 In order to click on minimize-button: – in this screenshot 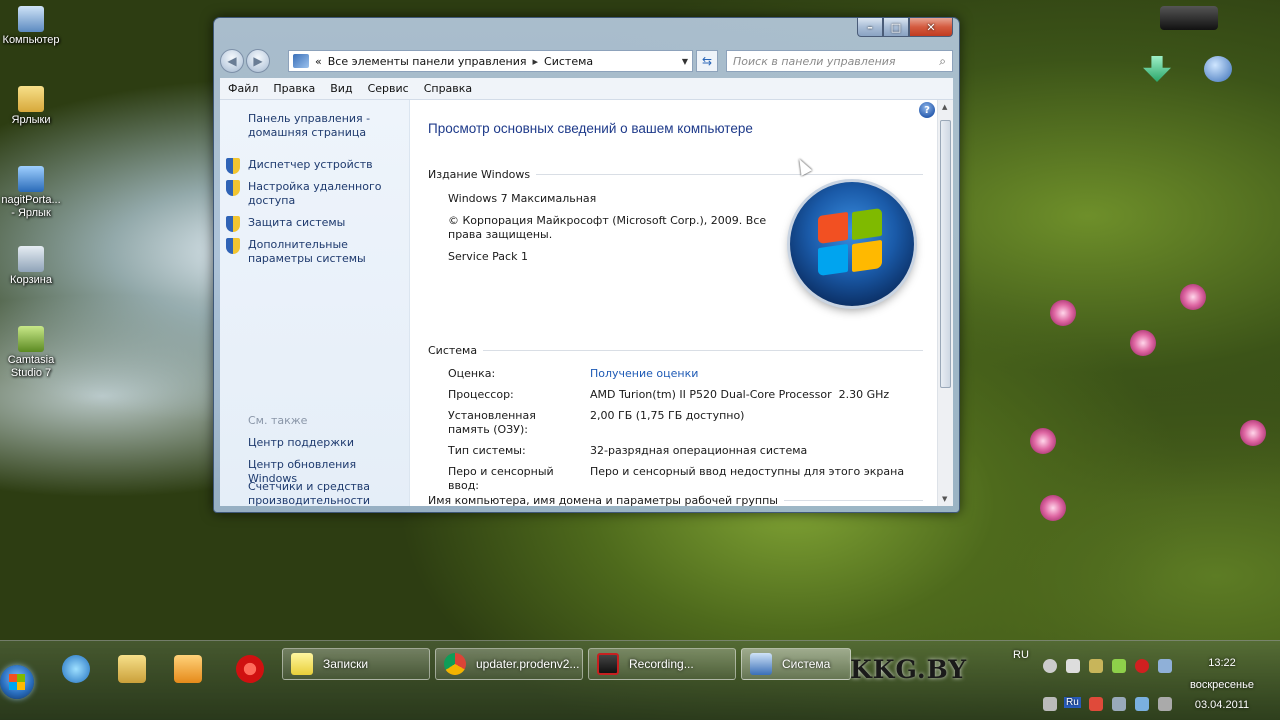, I will do `click(870, 27)`.